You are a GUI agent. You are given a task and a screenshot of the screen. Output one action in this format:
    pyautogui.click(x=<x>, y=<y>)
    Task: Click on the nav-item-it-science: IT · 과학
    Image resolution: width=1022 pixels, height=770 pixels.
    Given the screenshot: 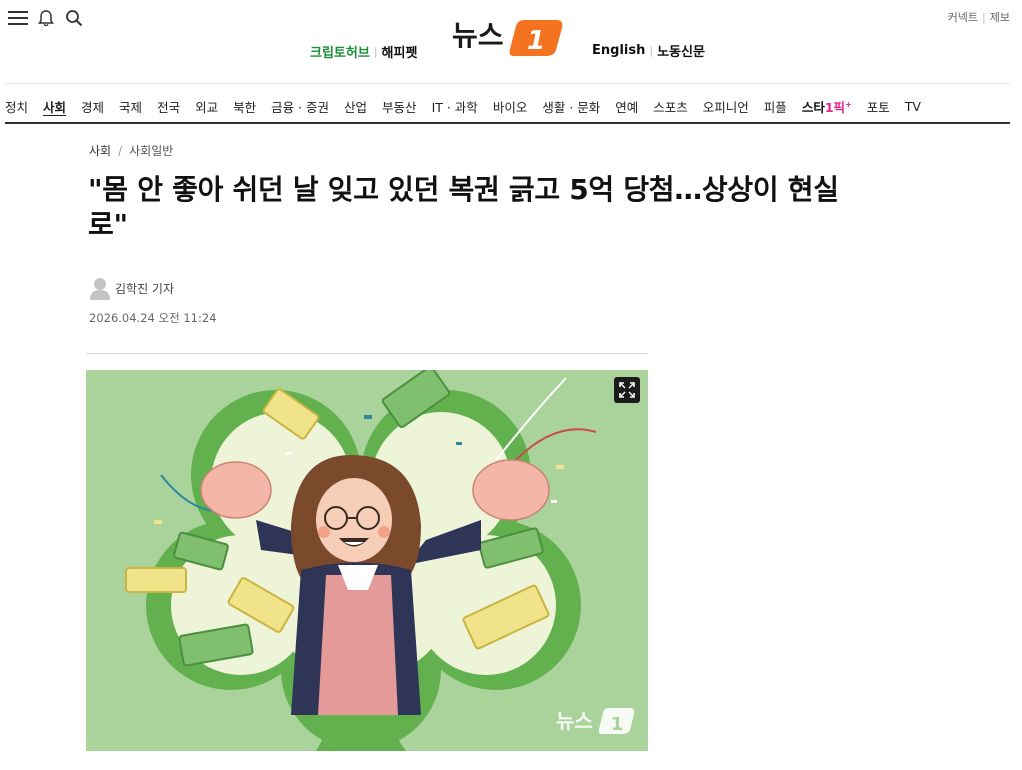 What is the action you would take?
    pyautogui.click(x=455, y=106)
    